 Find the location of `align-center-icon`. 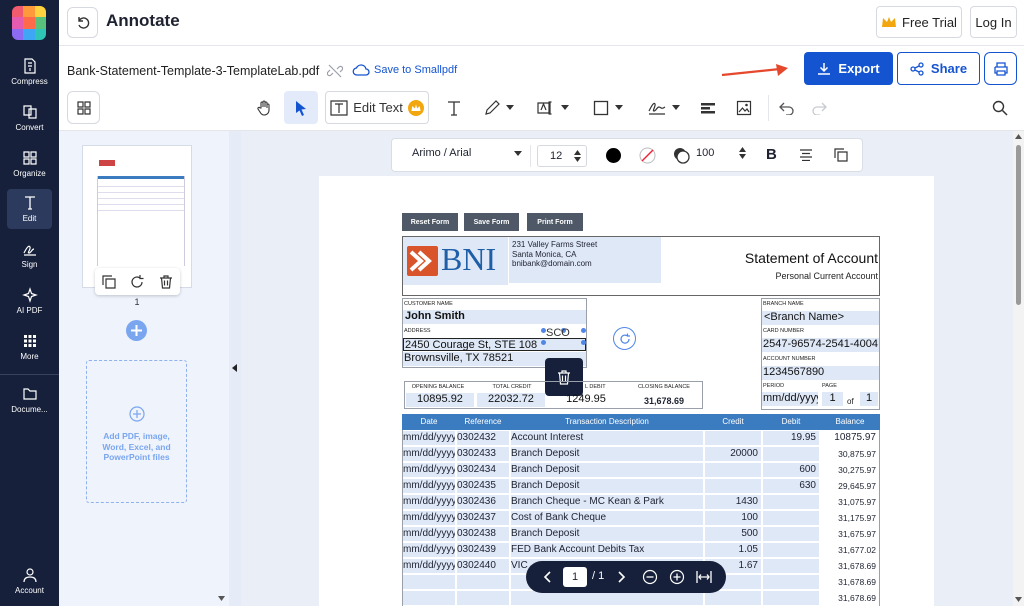

align-center-icon is located at coordinates (806, 155).